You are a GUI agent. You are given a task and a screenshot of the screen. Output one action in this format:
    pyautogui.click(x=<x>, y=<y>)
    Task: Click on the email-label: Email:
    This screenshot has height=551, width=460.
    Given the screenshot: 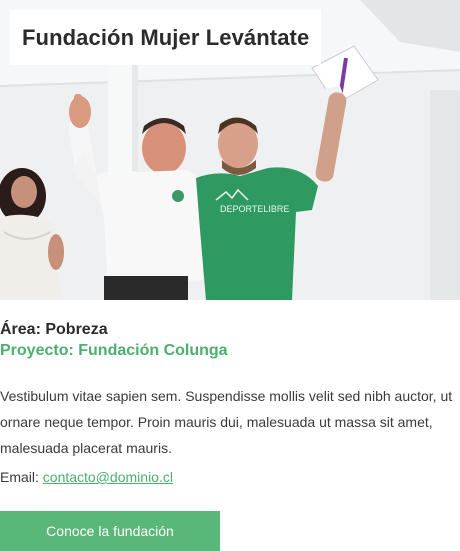 What is the action you would take?
    pyautogui.click(x=21, y=477)
    